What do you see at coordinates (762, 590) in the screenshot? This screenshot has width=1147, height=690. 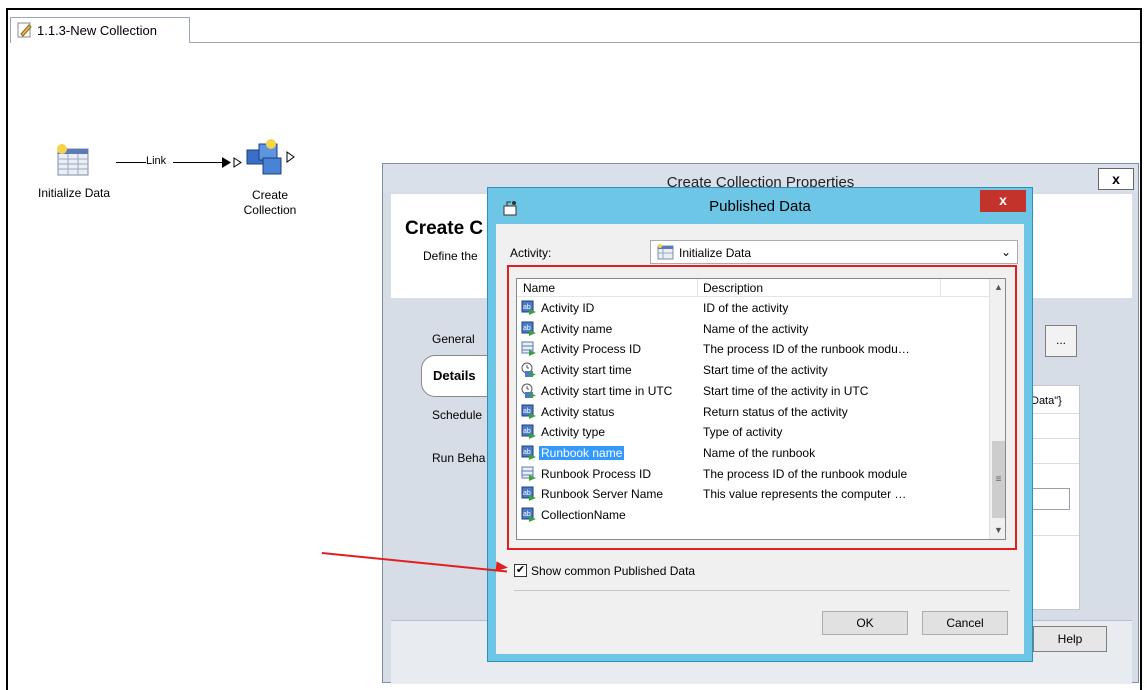 I see `divider` at bounding box center [762, 590].